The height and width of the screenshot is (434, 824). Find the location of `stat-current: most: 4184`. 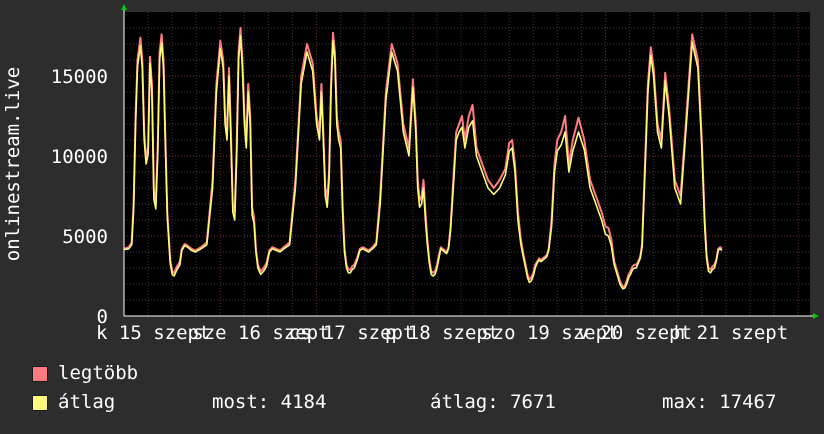

stat-current: most: 4184 is located at coordinates (269, 402).